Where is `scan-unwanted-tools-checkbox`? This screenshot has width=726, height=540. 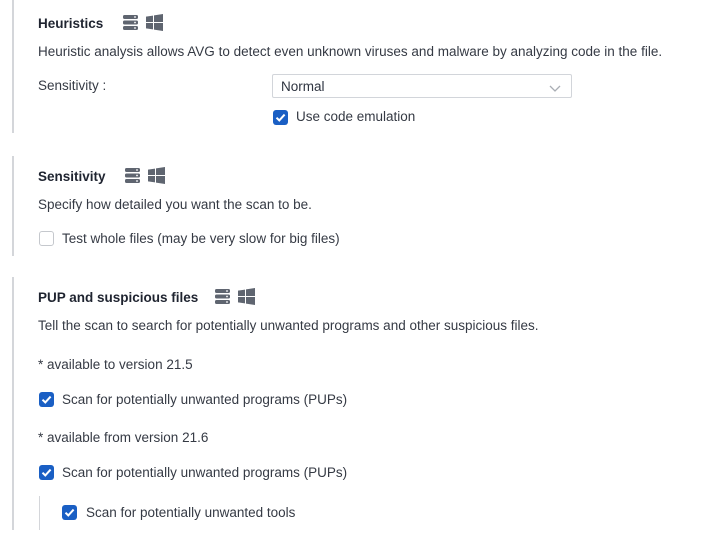
scan-unwanted-tools-checkbox is located at coordinates (69, 512).